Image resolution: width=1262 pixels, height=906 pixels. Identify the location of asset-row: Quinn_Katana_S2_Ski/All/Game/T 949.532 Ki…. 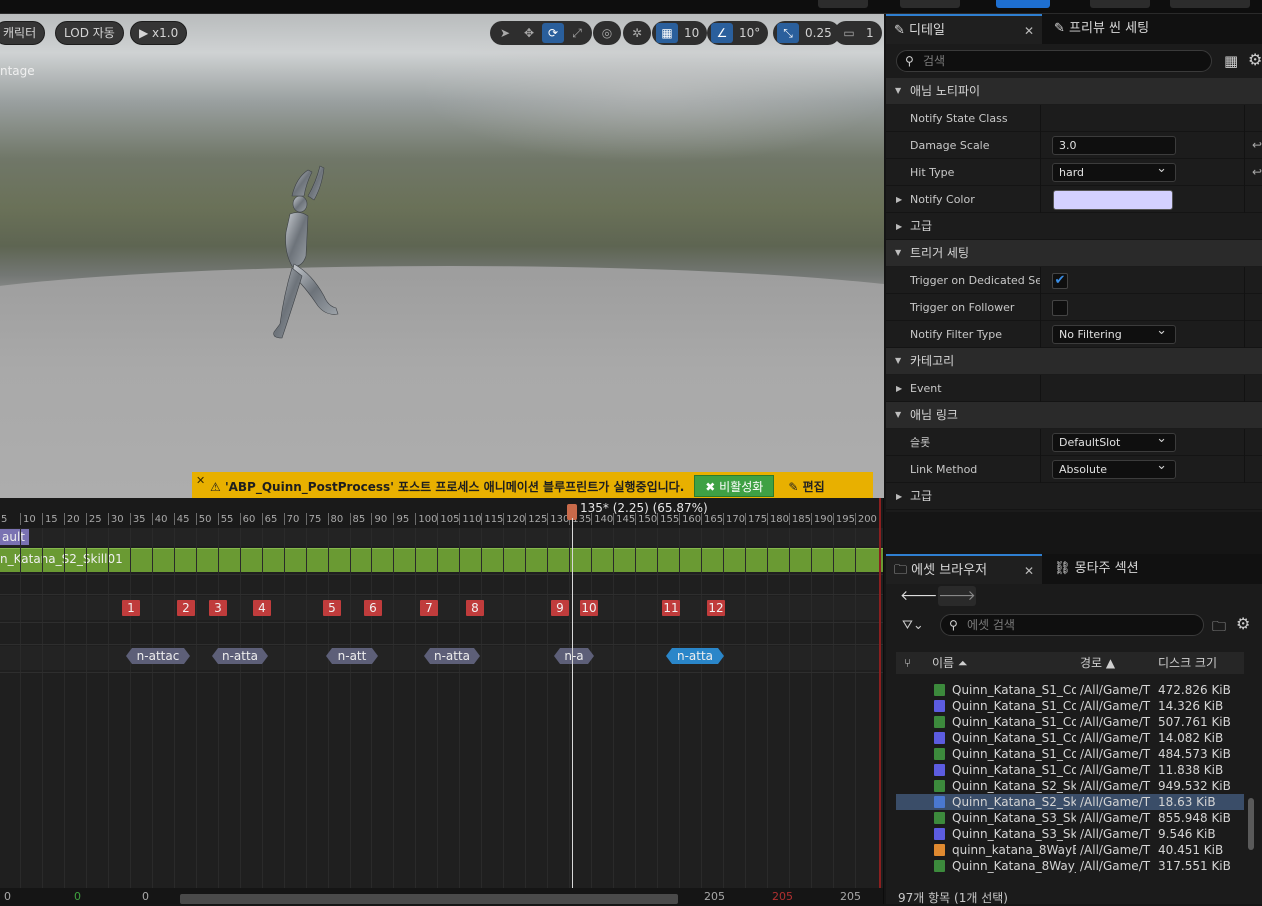
(1070, 786).